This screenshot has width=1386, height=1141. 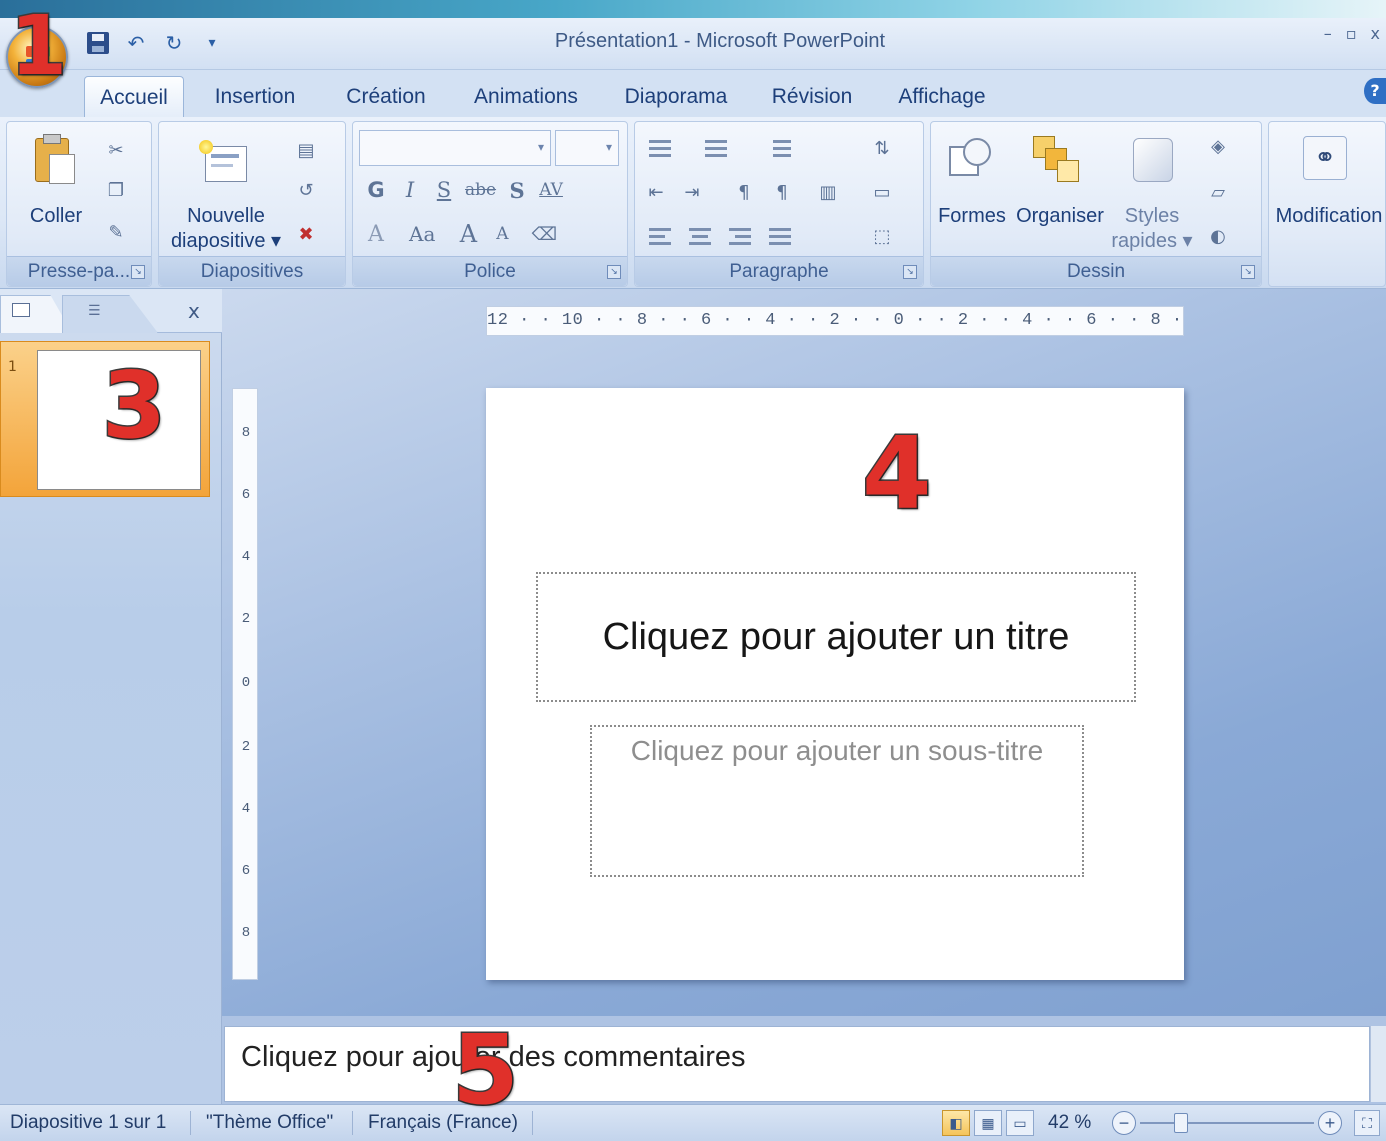 What do you see at coordinates (12, 367) in the screenshot?
I see `thumbnail-number: 1` at bounding box center [12, 367].